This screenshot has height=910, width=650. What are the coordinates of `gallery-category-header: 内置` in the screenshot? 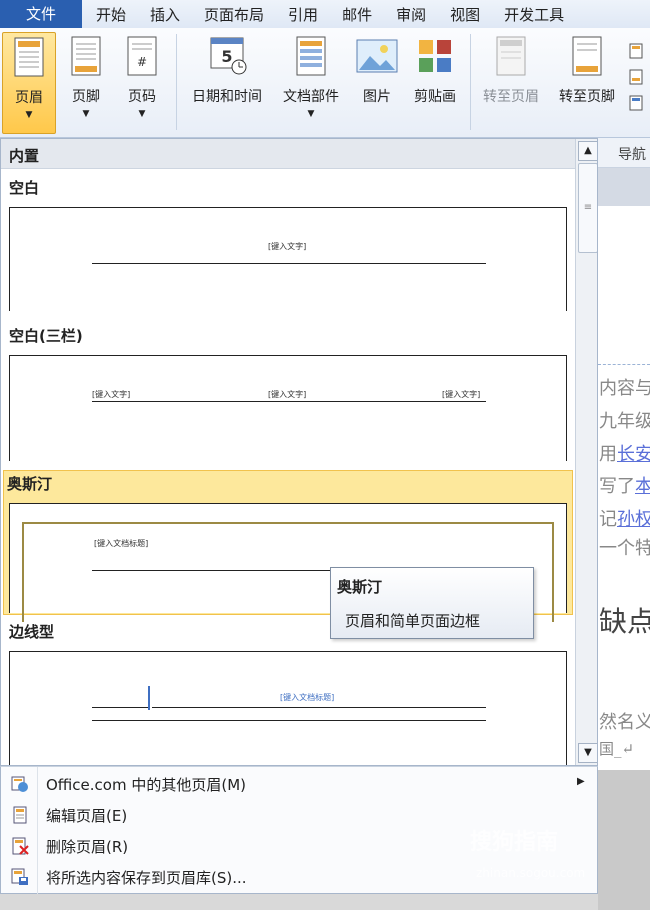 It's located at (288, 154).